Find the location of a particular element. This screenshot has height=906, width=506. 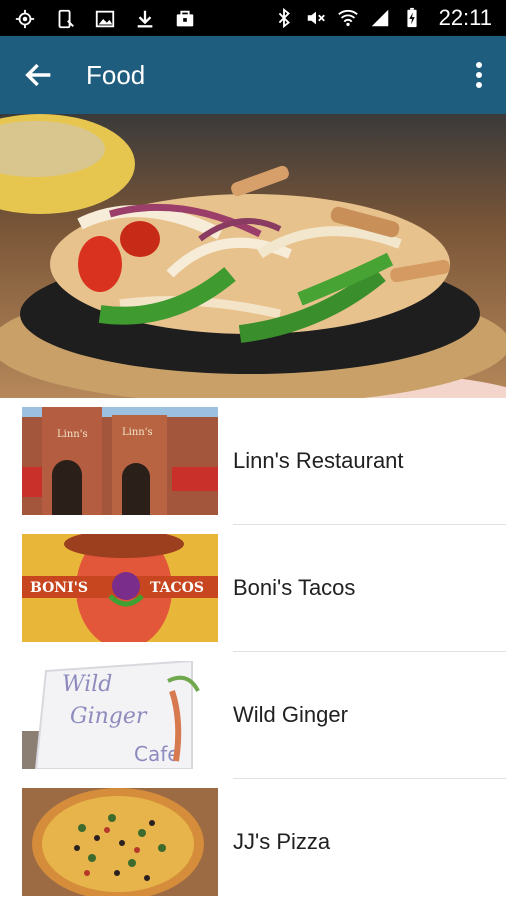

bluetooth-icon is located at coordinates (284, 18).